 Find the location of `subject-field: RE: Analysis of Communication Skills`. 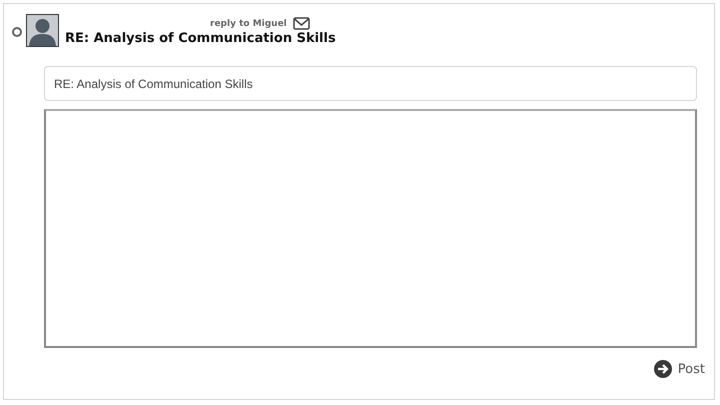

subject-field: RE: Analysis of Communication Skills is located at coordinates (370, 83).